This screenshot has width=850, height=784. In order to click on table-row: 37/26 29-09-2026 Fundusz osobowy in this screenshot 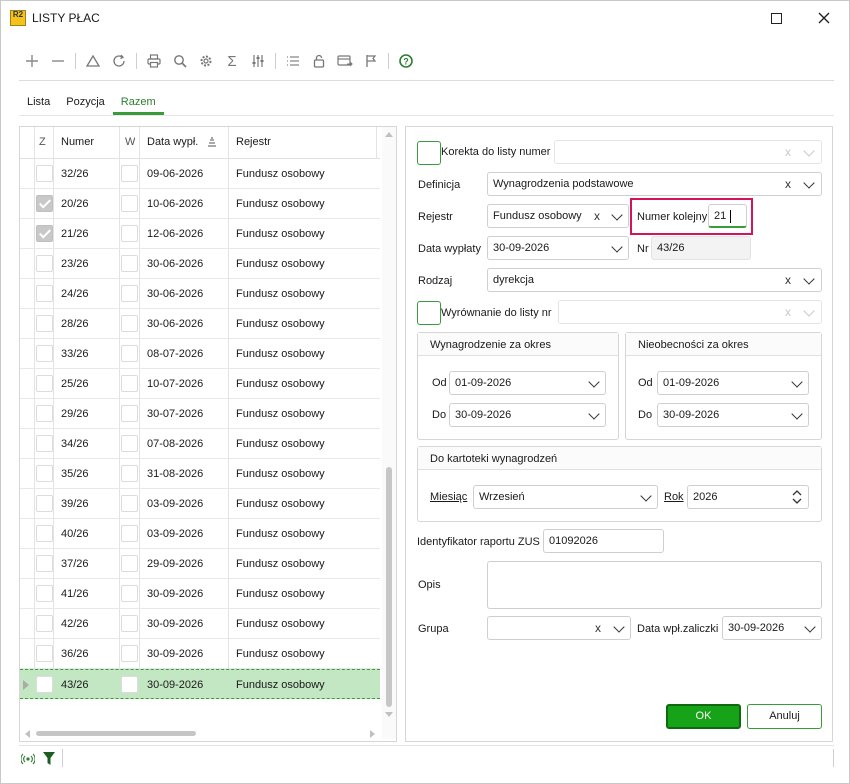, I will do `click(200, 564)`.